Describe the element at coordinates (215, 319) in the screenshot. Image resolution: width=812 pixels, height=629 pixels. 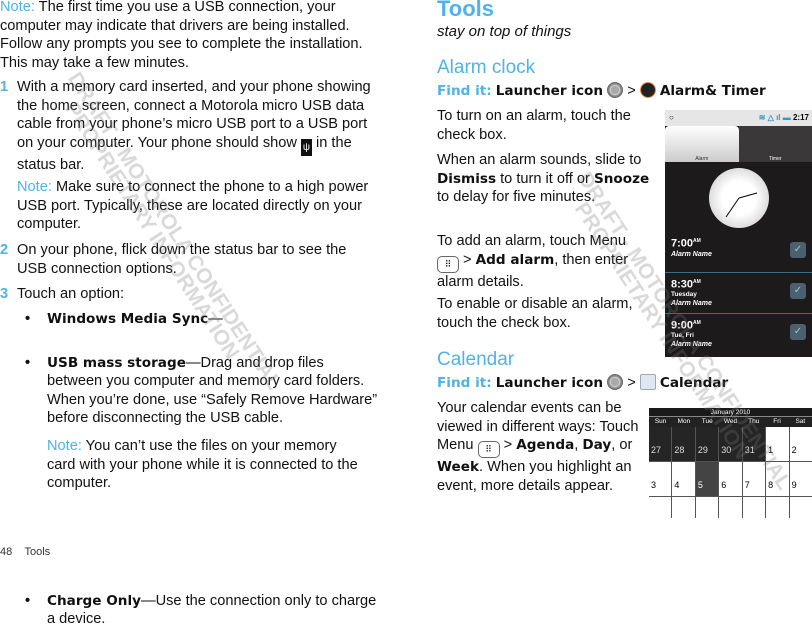
I see `option-text: —` at that location.